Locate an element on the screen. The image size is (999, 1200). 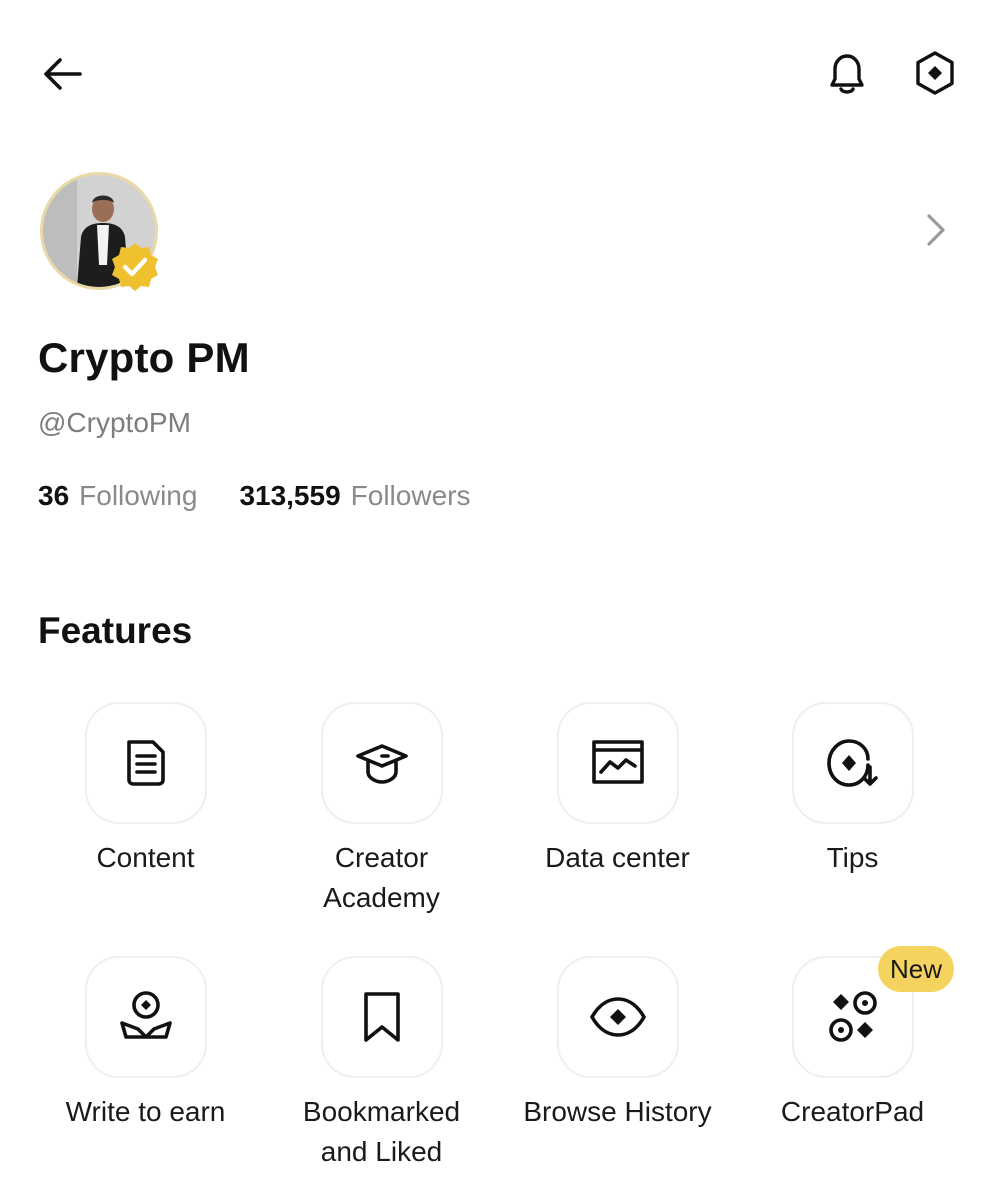
features-title: Features is located at coordinates (115, 630).